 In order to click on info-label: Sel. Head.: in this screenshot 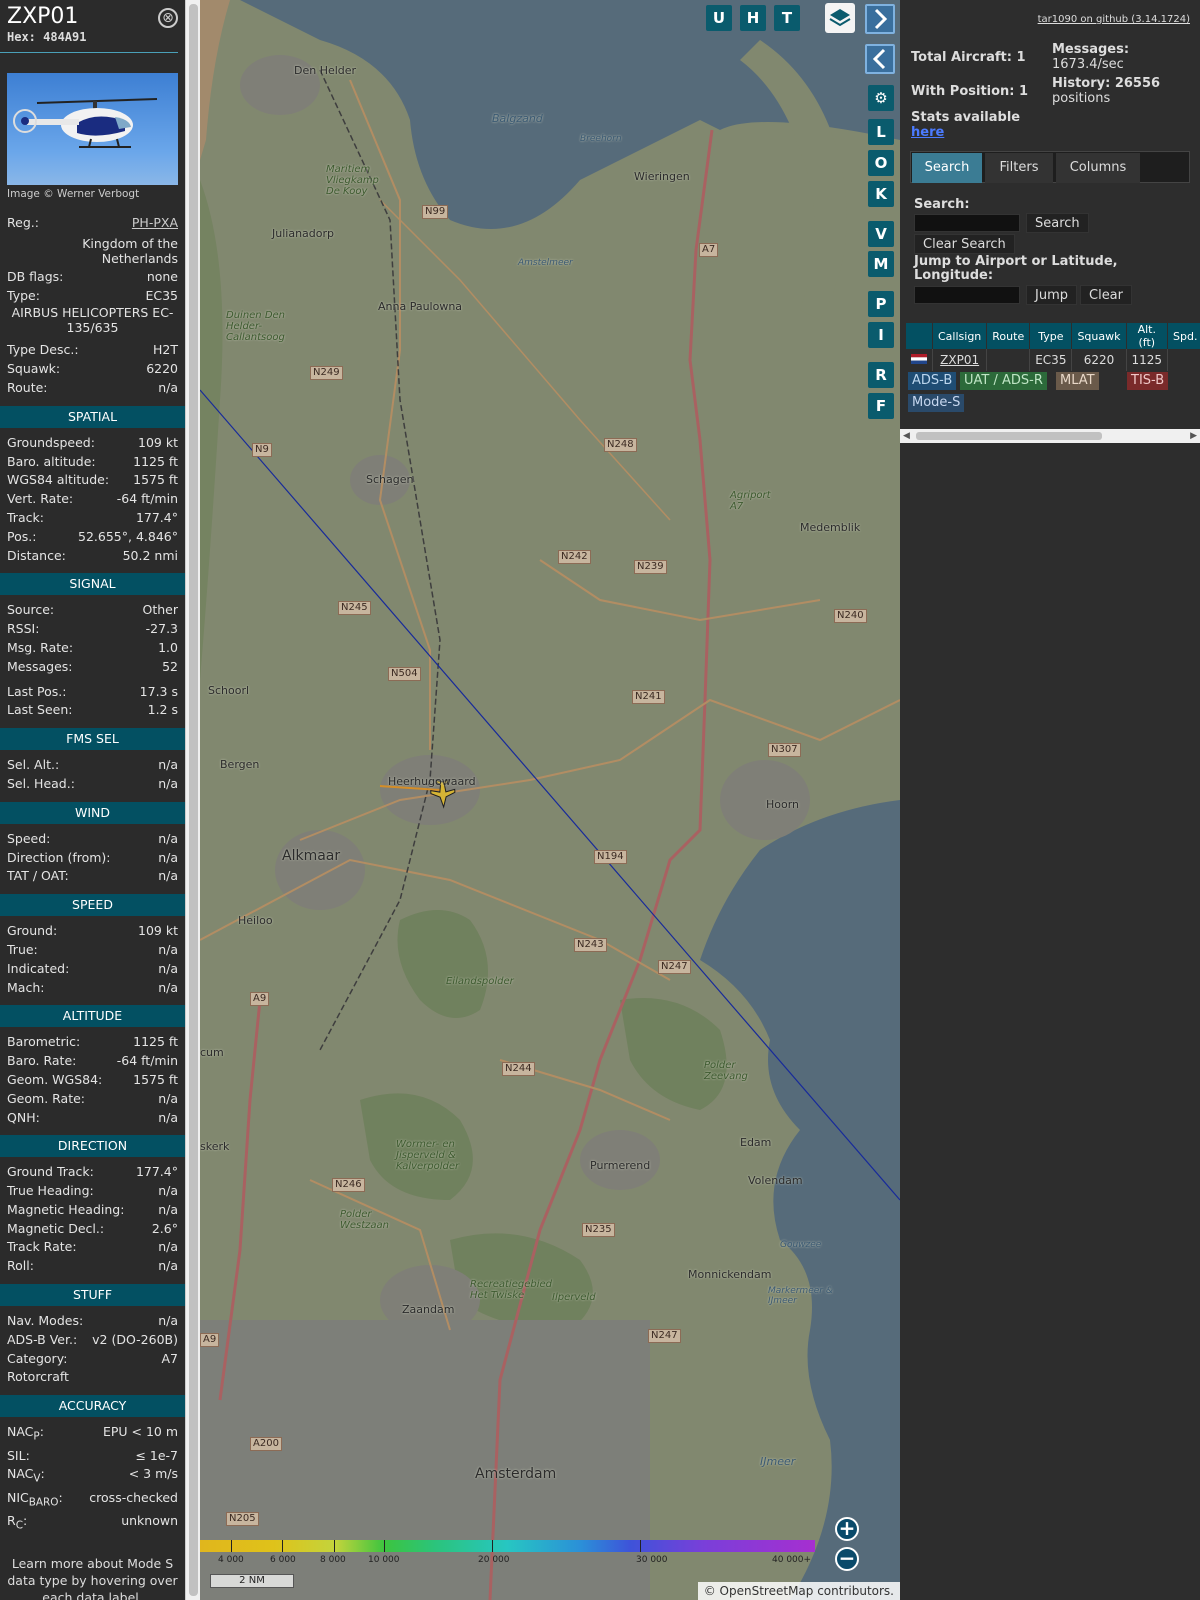, I will do `click(41, 783)`.